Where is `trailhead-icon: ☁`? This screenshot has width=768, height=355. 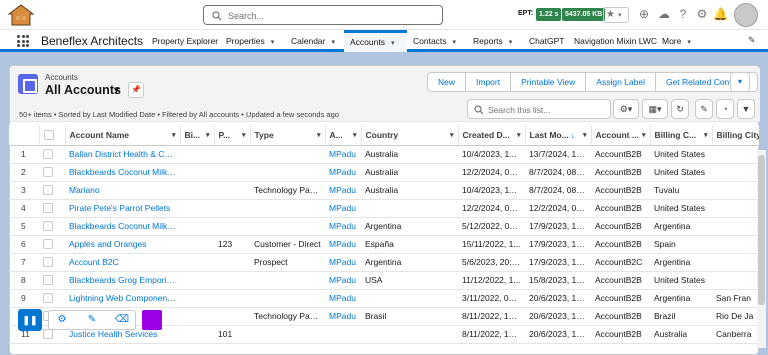
trailhead-icon: ☁ is located at coordinates (664, 14).